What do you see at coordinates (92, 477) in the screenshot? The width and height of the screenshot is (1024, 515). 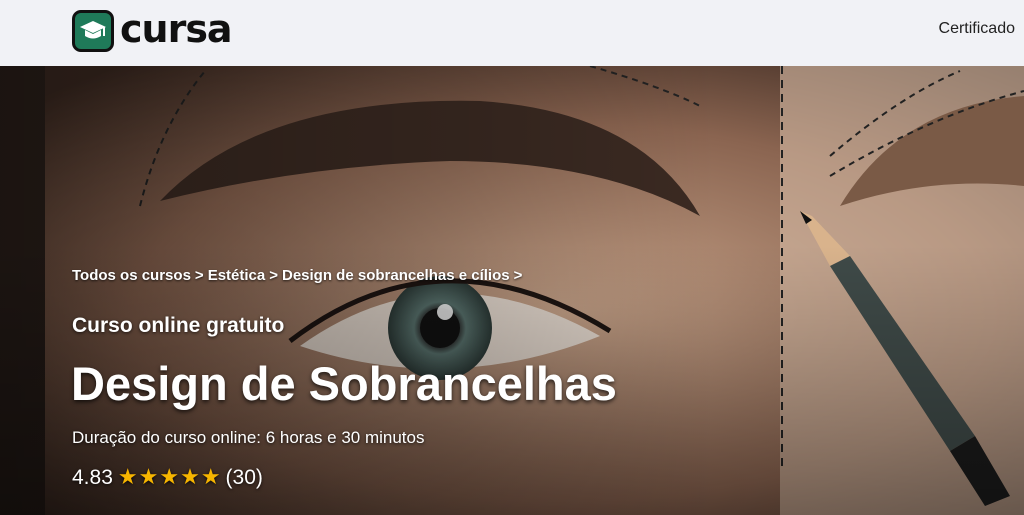 I see `rating-value: 4.83` at bounding box center [92, 477].